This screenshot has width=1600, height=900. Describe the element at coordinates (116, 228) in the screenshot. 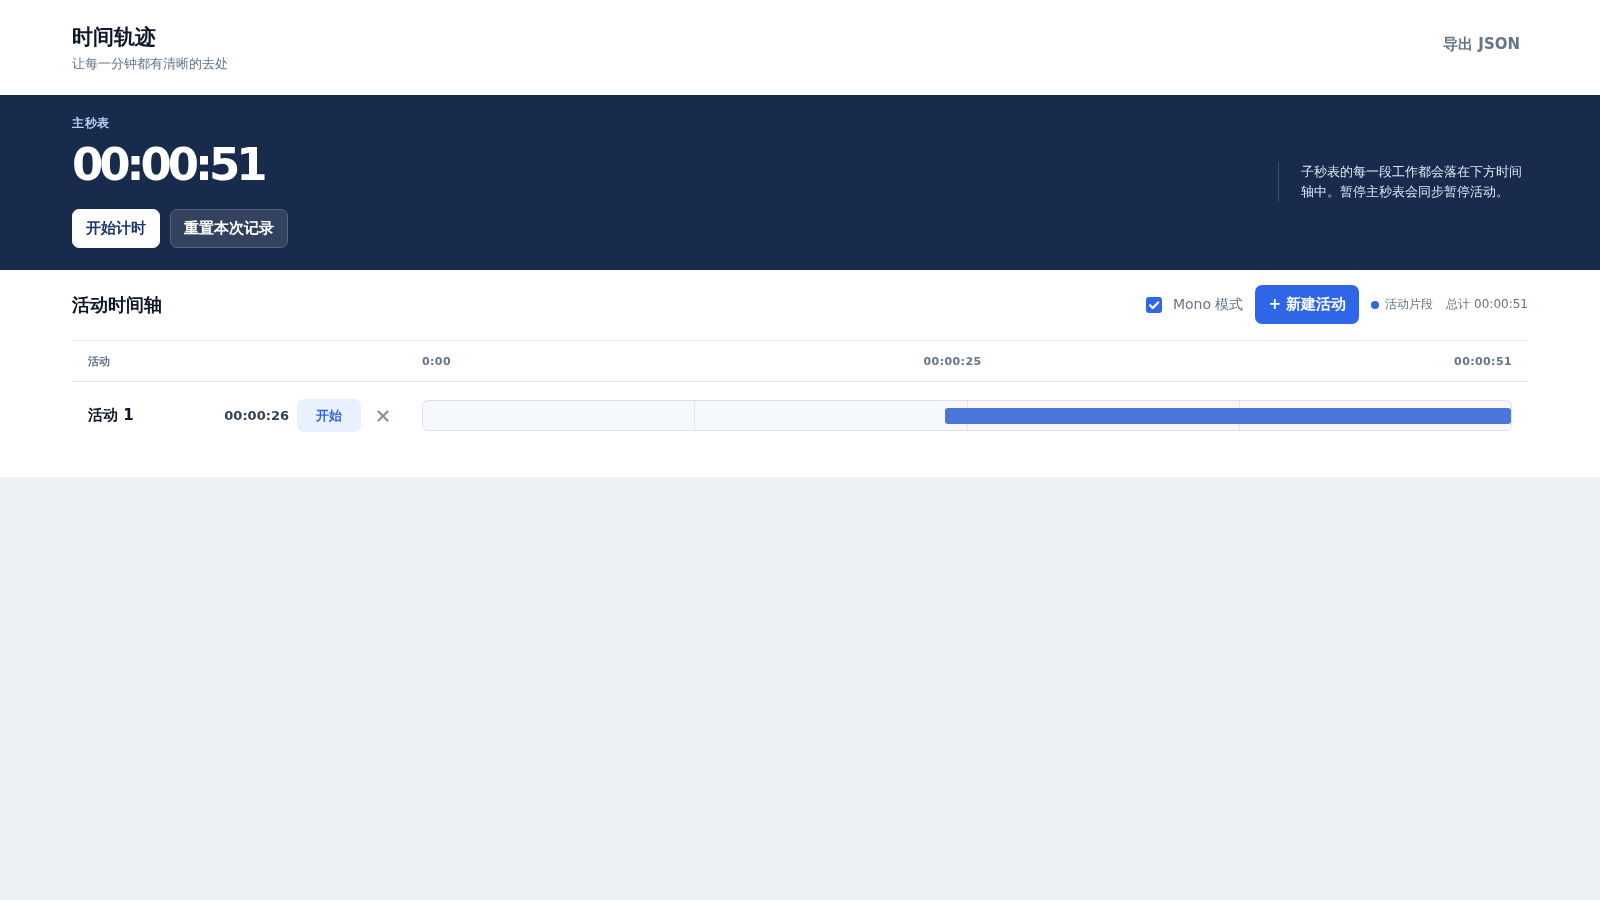

I see `start-timer-button: 开始计时` at that location.